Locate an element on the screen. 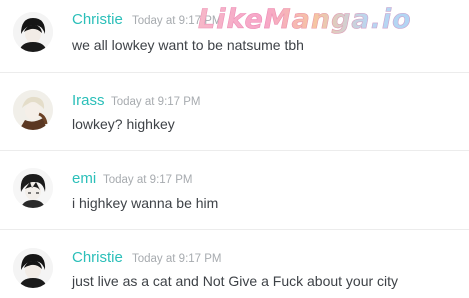  author-name: Irass is located at coordinates (88, 100).